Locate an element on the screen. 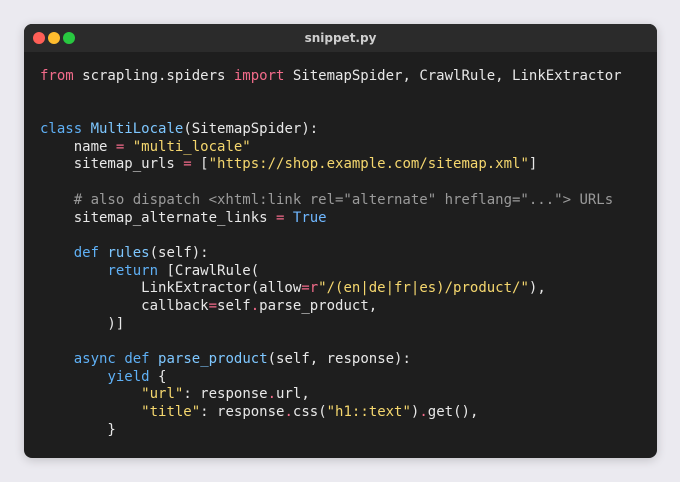 Image resolution: width=680 pixels, height=482 pixels. code-token: [ is located at coordinates (200, 164).